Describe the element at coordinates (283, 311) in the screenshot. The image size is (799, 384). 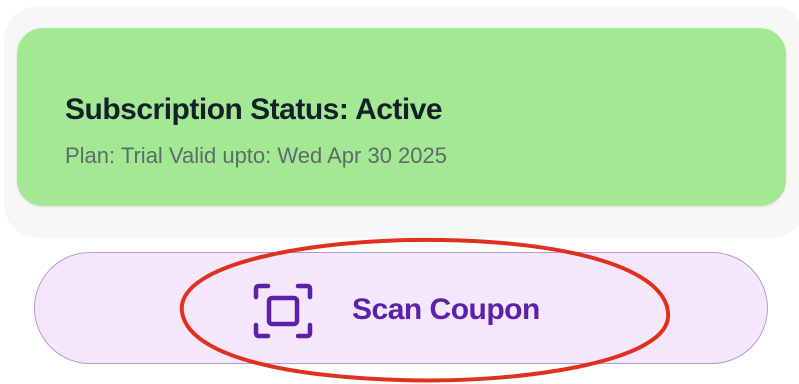
I see `scan-frame-icon` at that location.